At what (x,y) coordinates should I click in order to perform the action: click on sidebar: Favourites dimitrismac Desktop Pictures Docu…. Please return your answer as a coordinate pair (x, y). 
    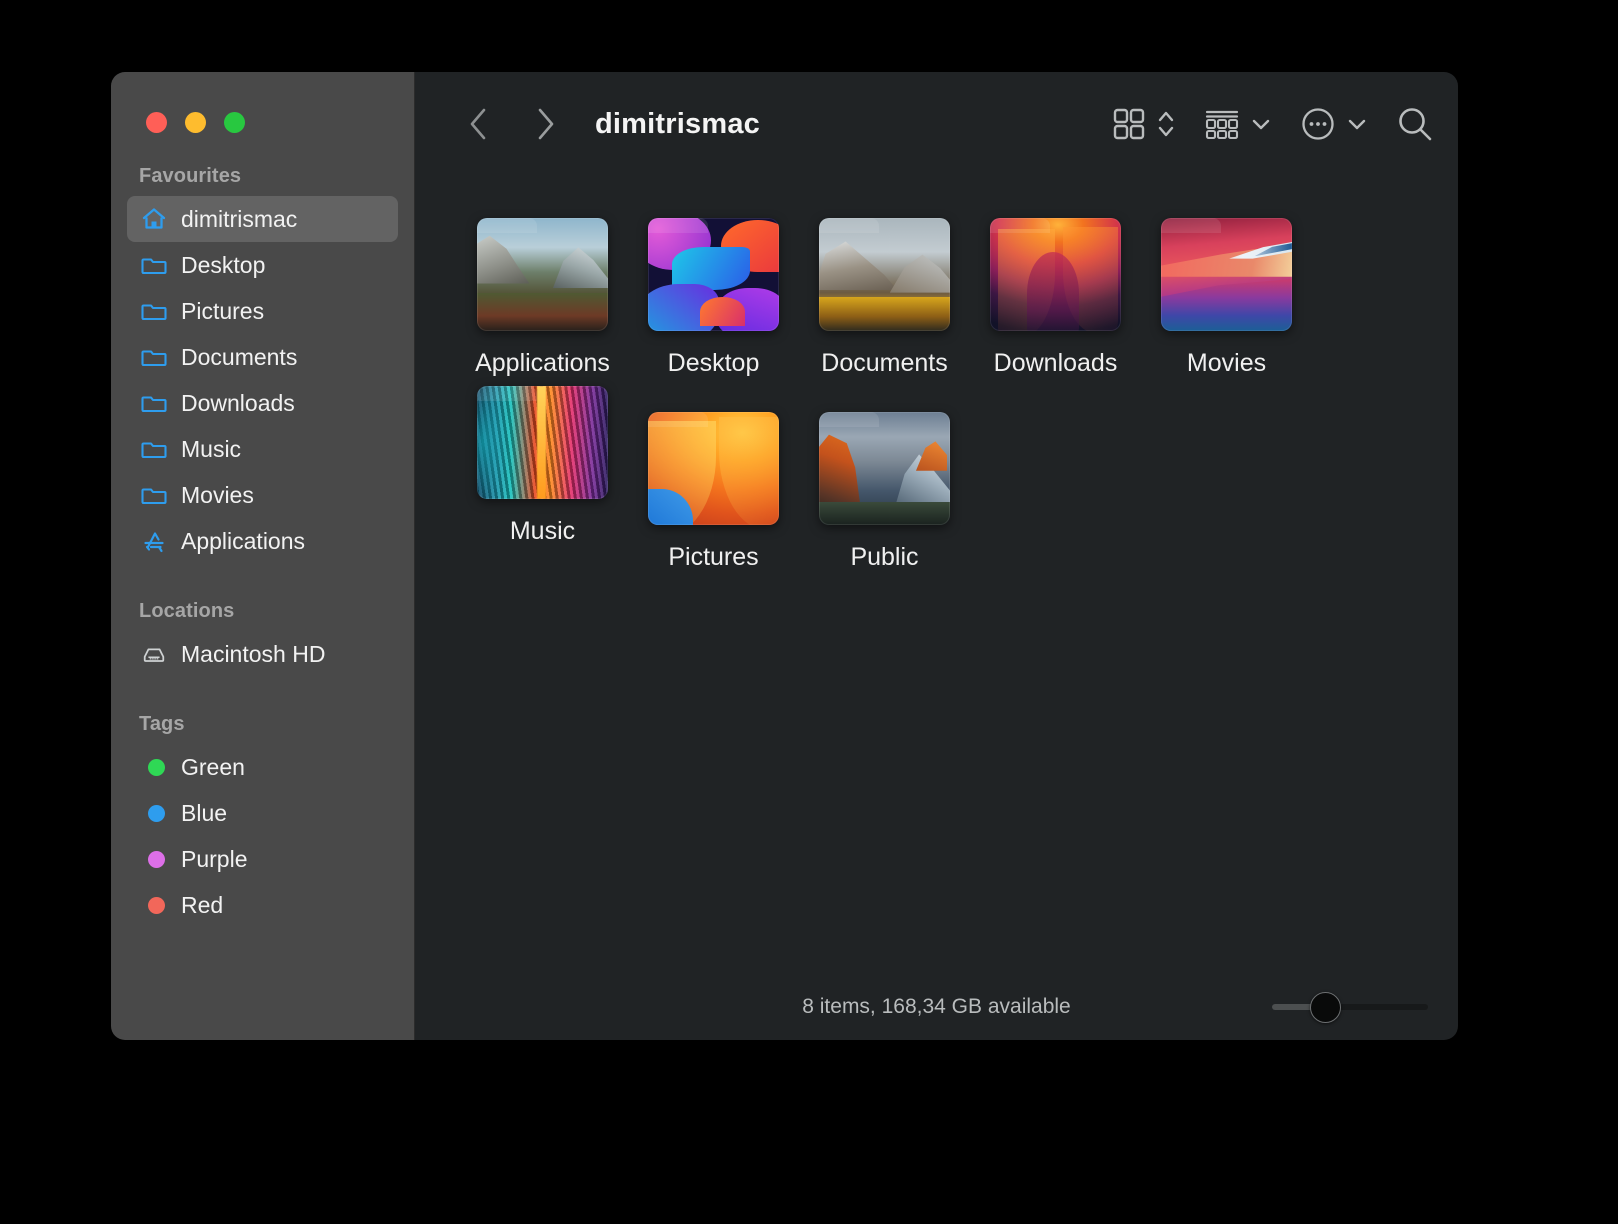
    Looking at the image, I should click on (263, 556).